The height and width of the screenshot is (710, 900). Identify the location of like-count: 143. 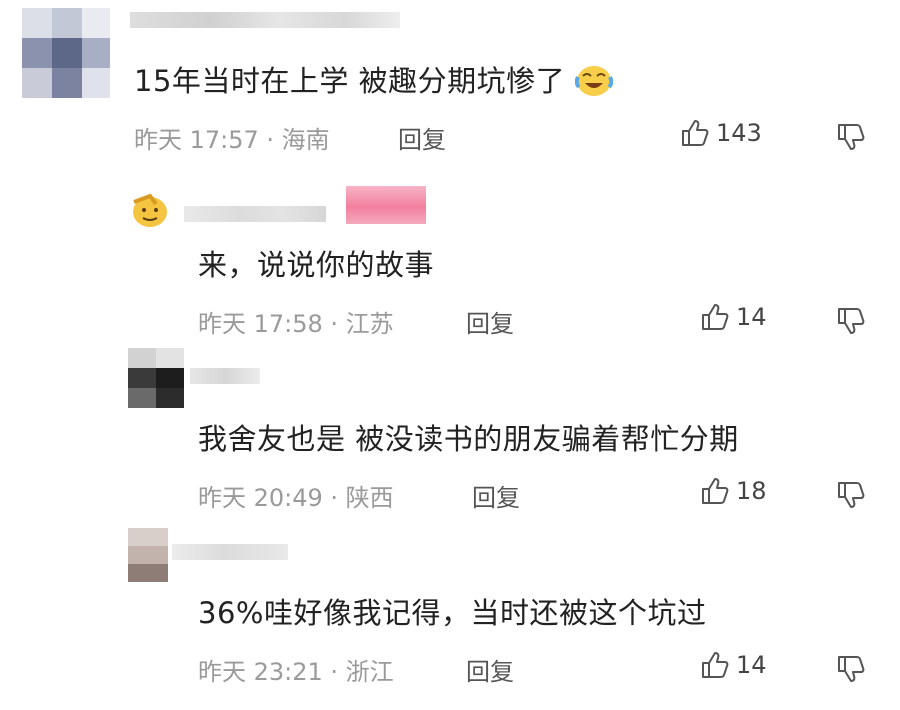
(739, 133).